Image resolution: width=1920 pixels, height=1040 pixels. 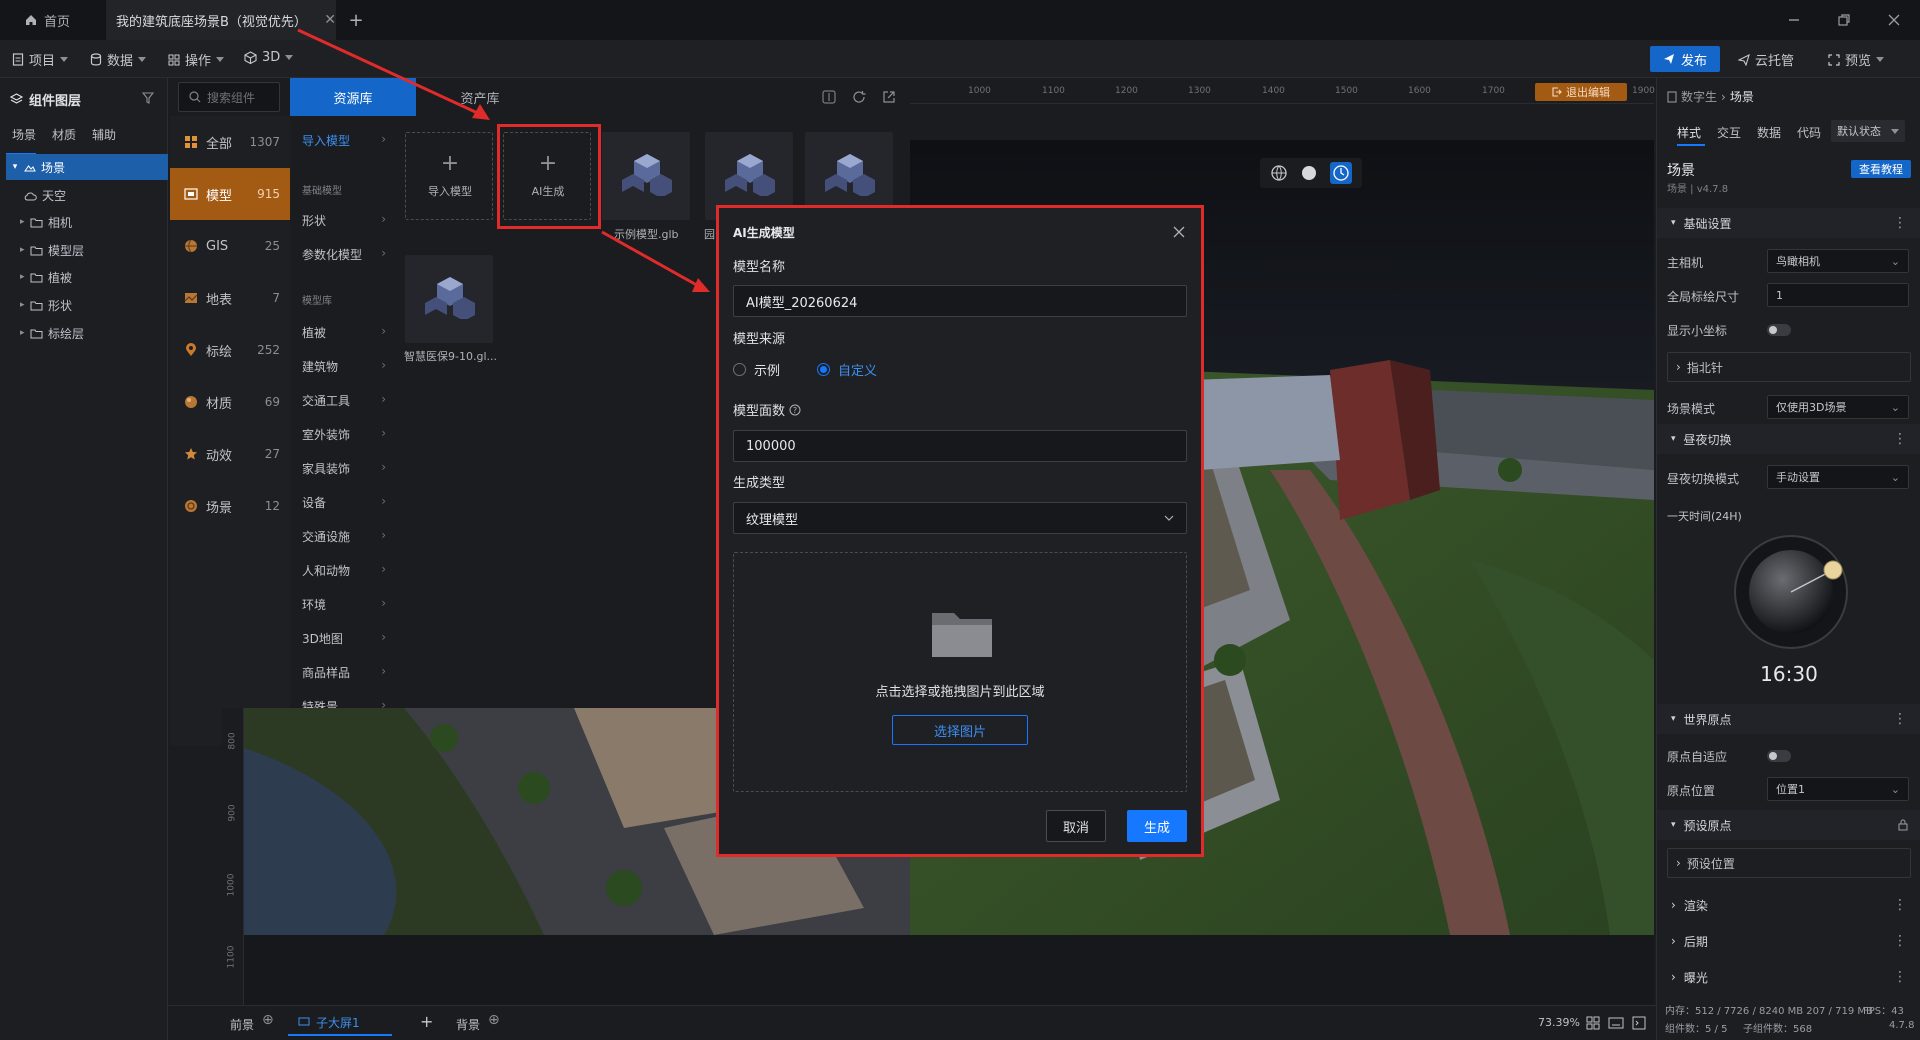 I want to click on tab-scene: 场景, so click(x=24, y=134).